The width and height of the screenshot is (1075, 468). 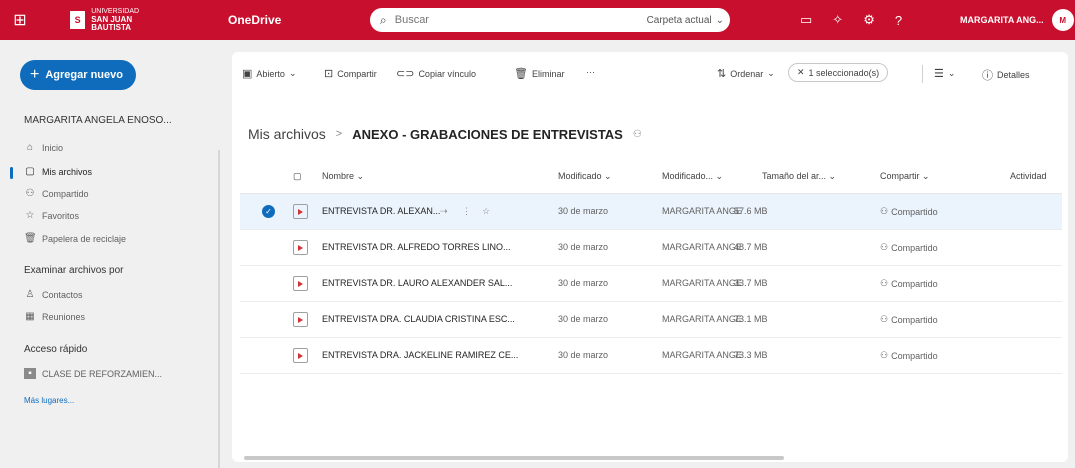 I want to click on copy-link-button: ⊂⊃ Copiar vínculo, so click(x=436, y=73).